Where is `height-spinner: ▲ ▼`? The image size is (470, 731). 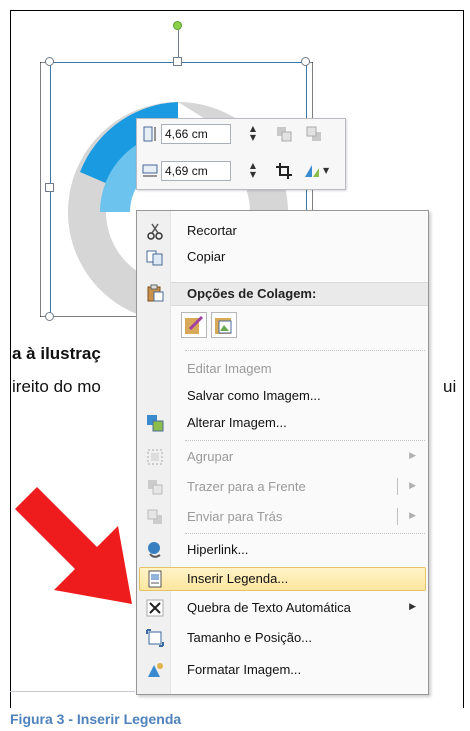
height-spinner: ▲ ▼ is located at coordinates (253, 134).